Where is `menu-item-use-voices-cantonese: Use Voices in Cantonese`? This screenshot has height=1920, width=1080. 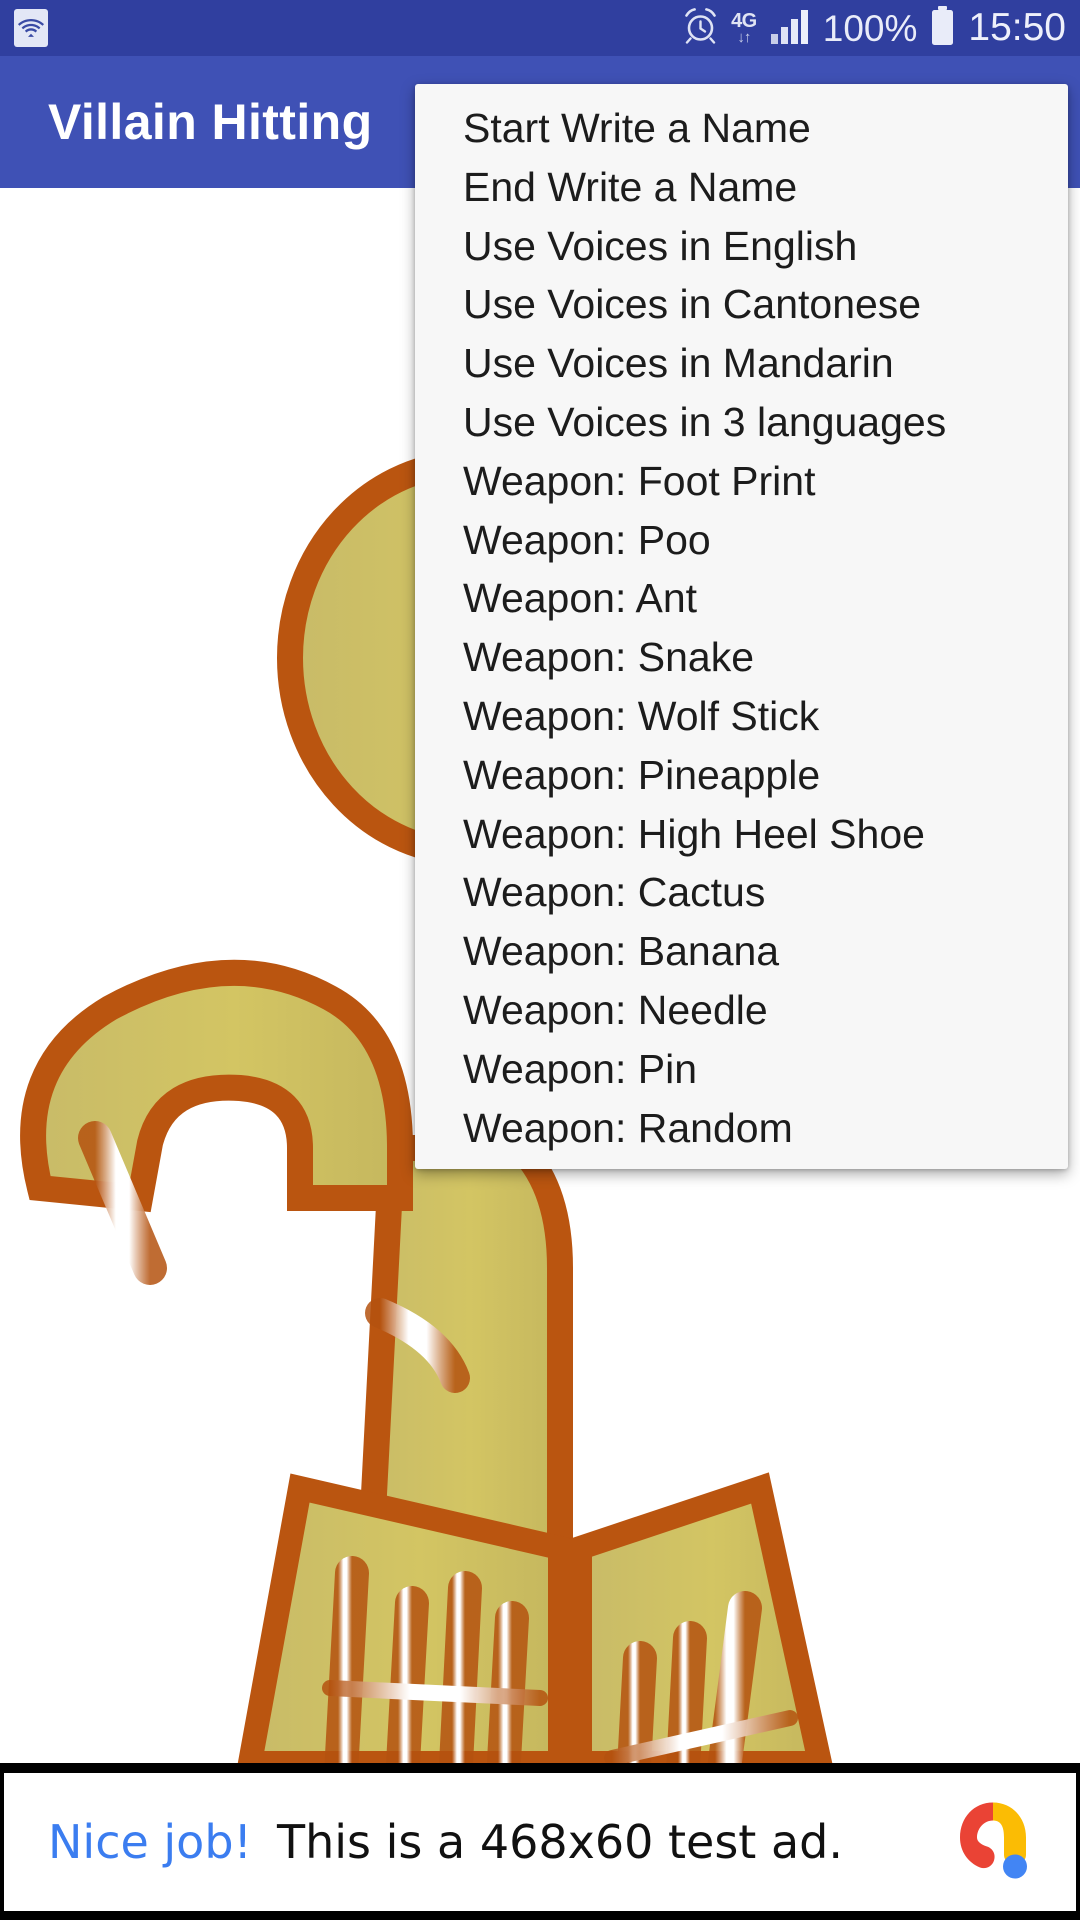 menu-item-use-voices-cantonese: Use Voices in Cantonese is located at coordinates (741, 304).